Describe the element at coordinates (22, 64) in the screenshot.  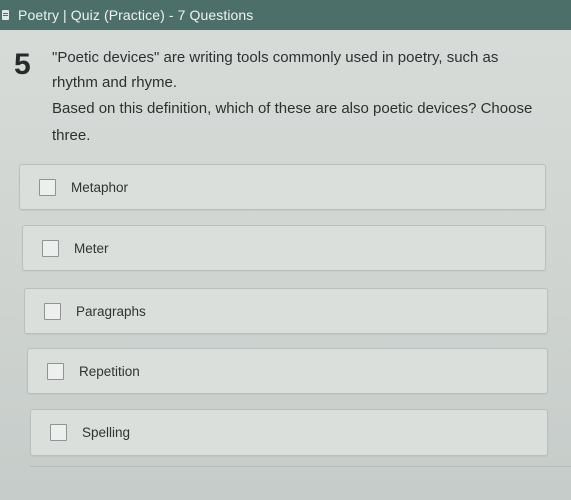
I see `question-number: 5` at that location.